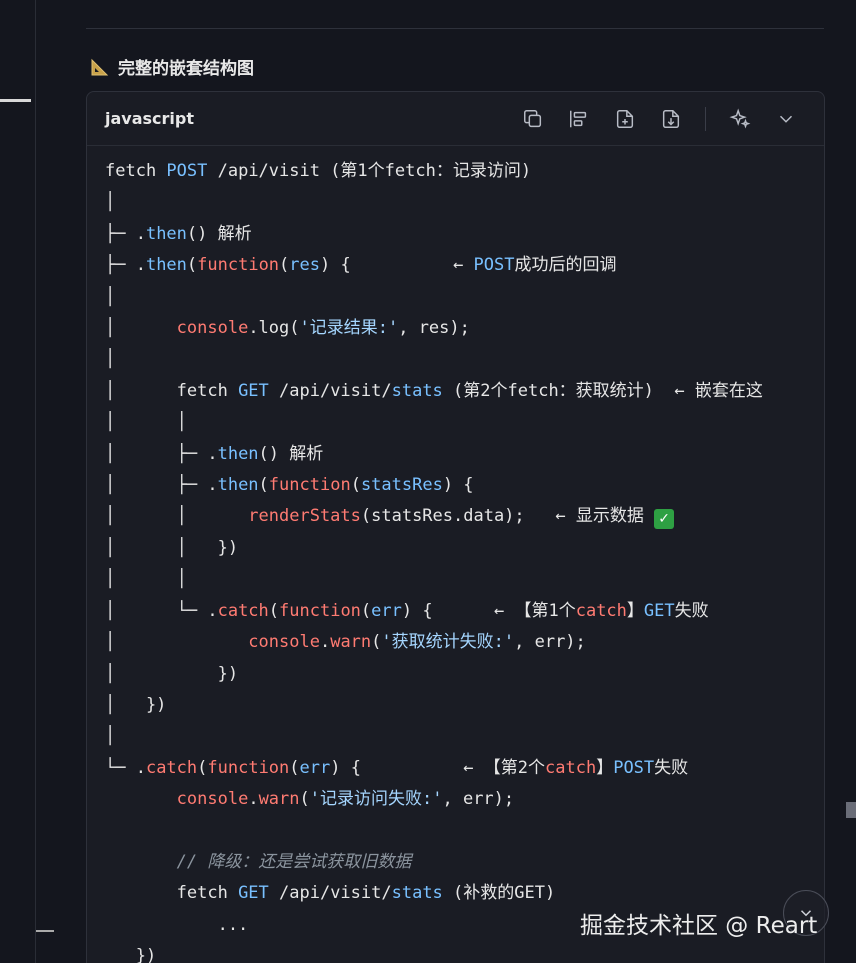 This screenshot has width=856, height=963. I want to click on divider, so click(455, 28).